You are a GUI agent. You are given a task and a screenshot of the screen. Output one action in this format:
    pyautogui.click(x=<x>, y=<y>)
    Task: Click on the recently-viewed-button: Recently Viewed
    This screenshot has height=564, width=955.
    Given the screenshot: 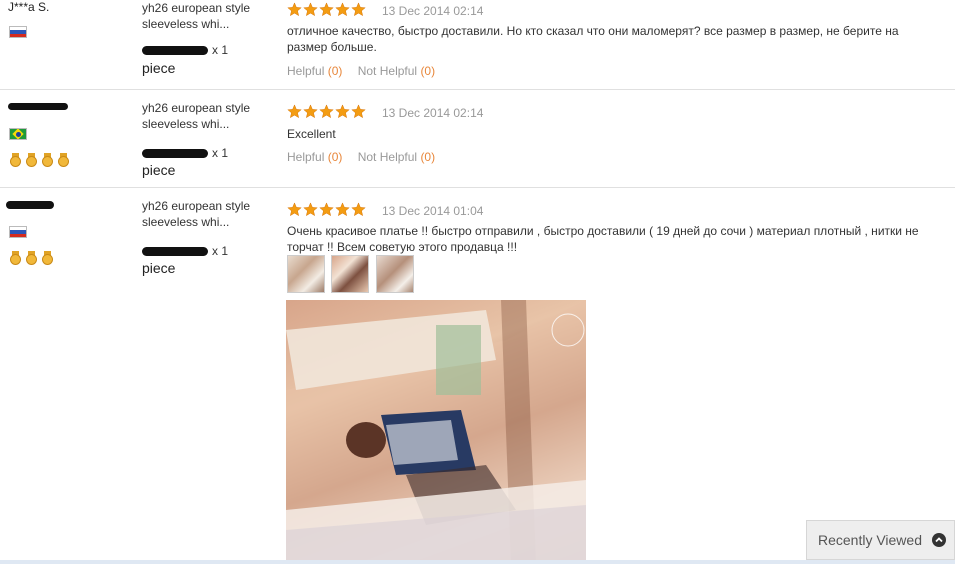 What is the action you would take?
    pyautogui.click(x=880, y=540)
    